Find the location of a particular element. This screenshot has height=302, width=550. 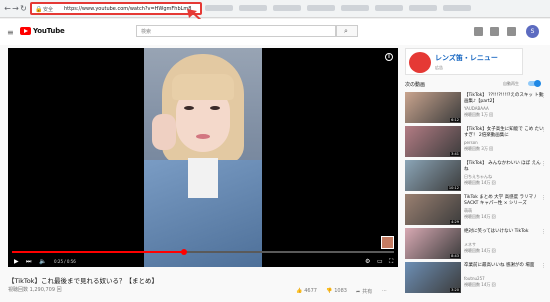

hamburger-menu-icon: ≡ is located at coordinates (10, 32).